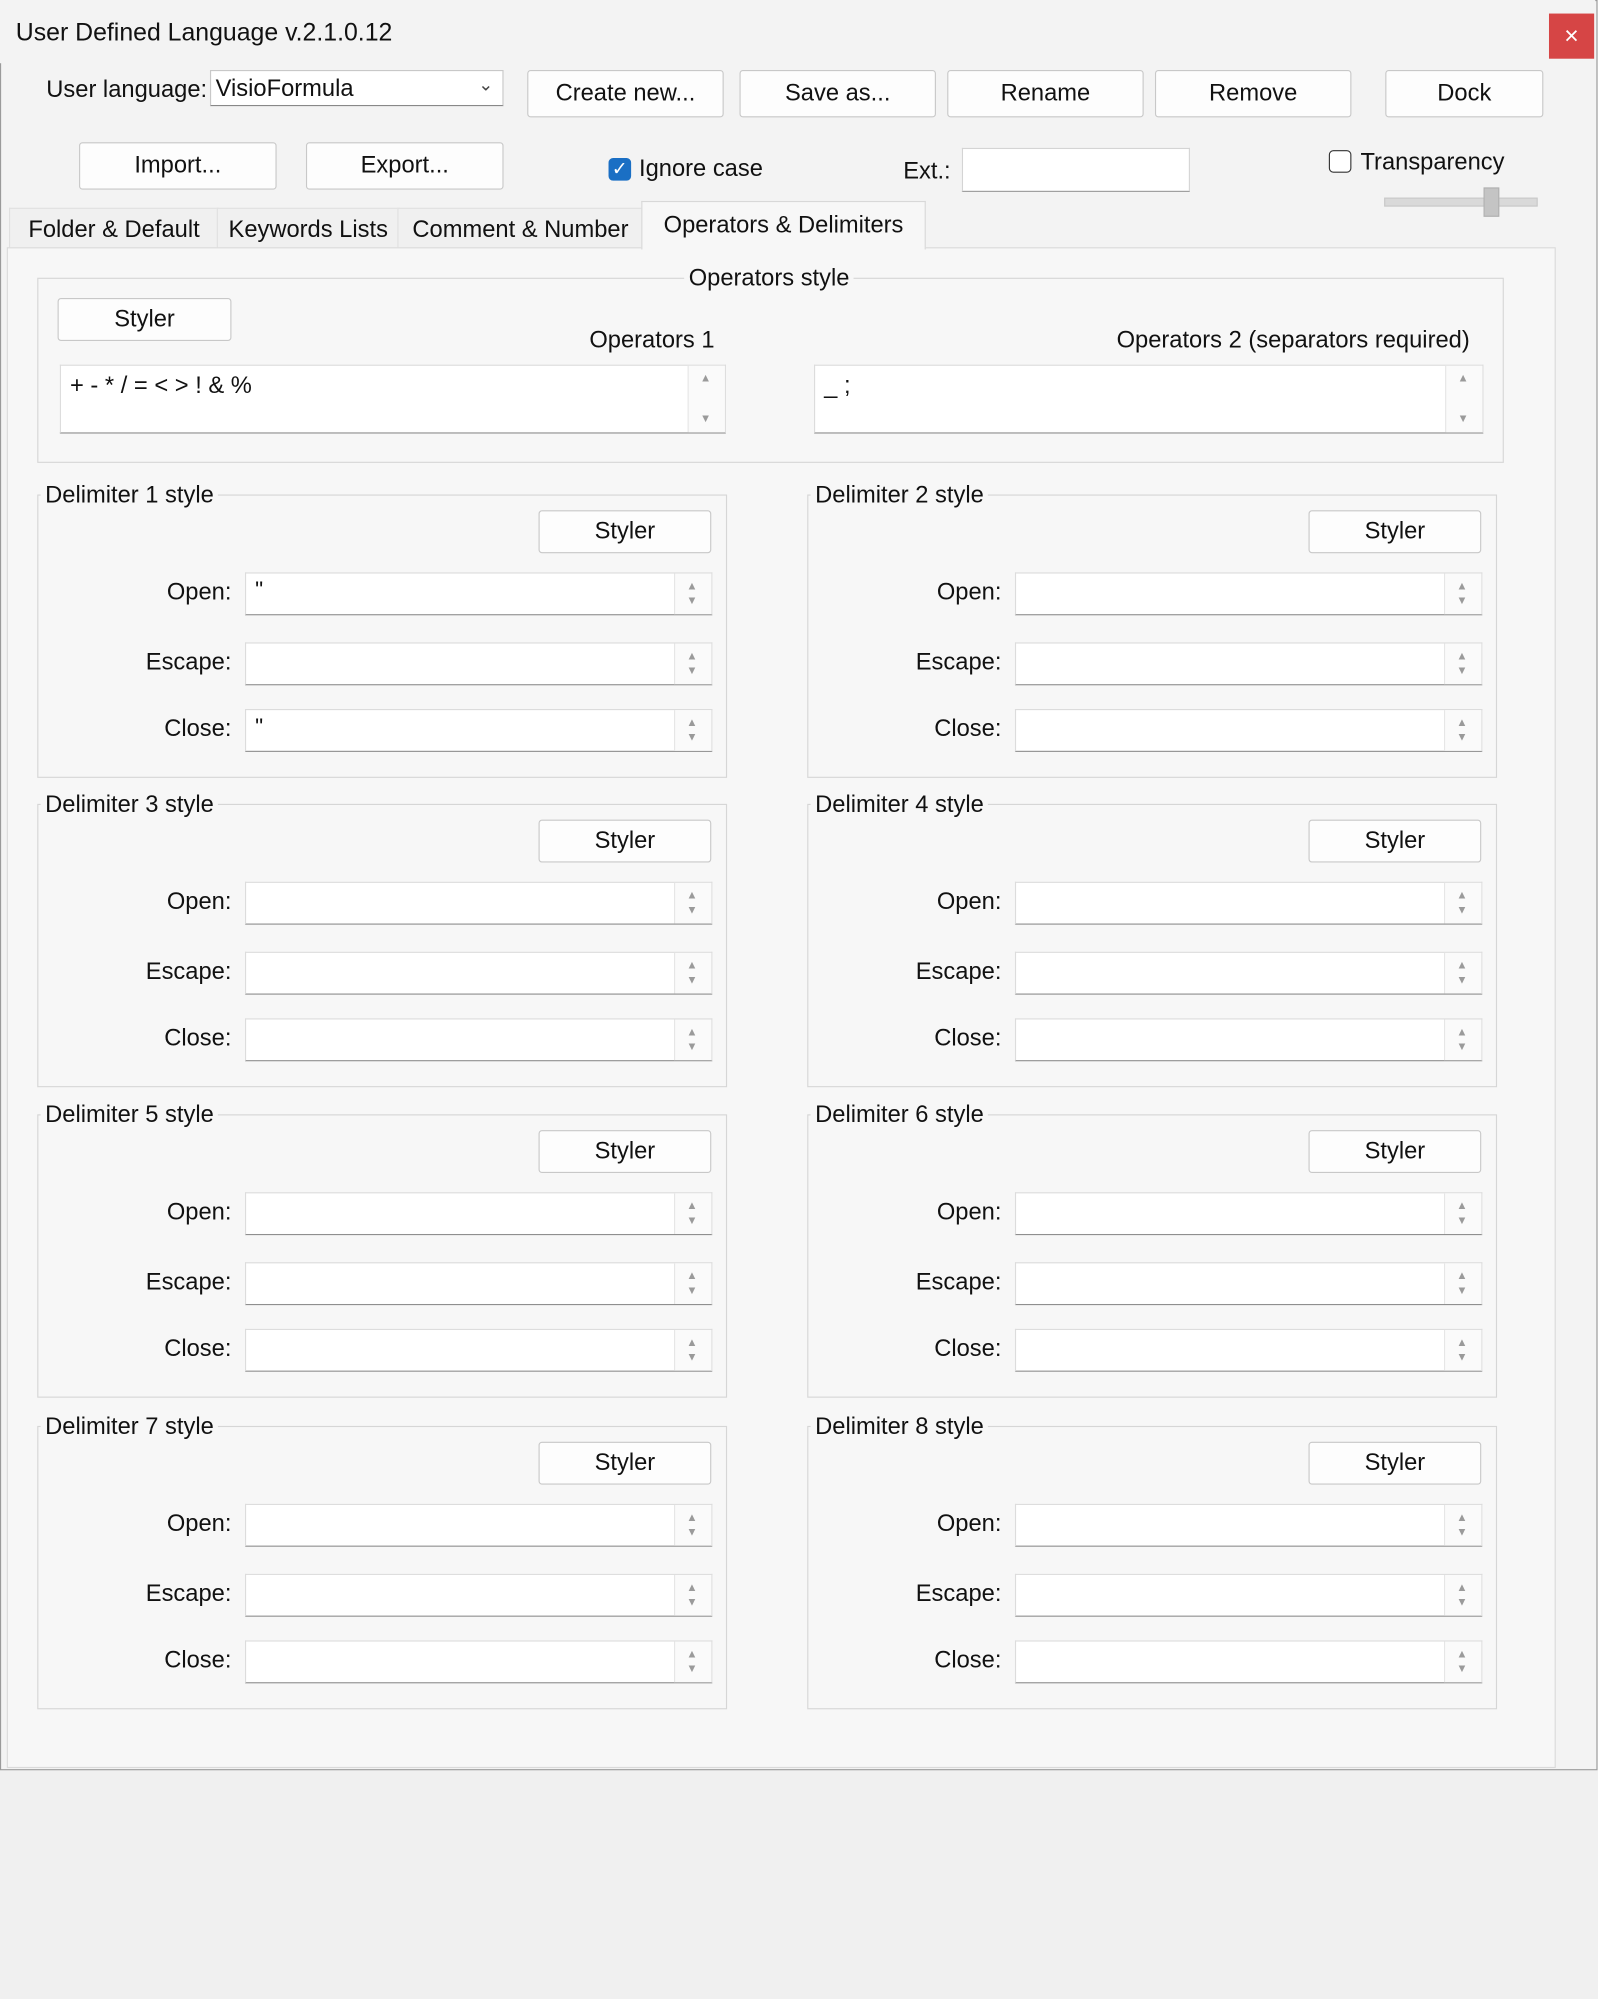 The image size is (1598, 1999). What do you see at coordinates (392, 399) in the screenshot?
I see `operators-1-input: + - * / = < > ! & % ▲ ▼` at bounding box center [392, 399].